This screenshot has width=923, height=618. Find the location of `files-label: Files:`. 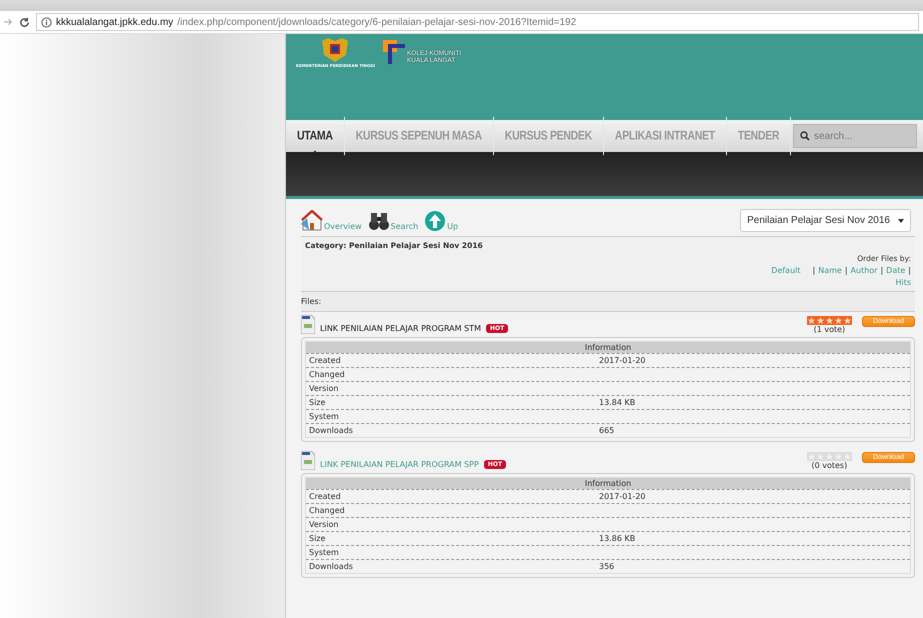

files-label: Files: is located at coordinates (608, 302).